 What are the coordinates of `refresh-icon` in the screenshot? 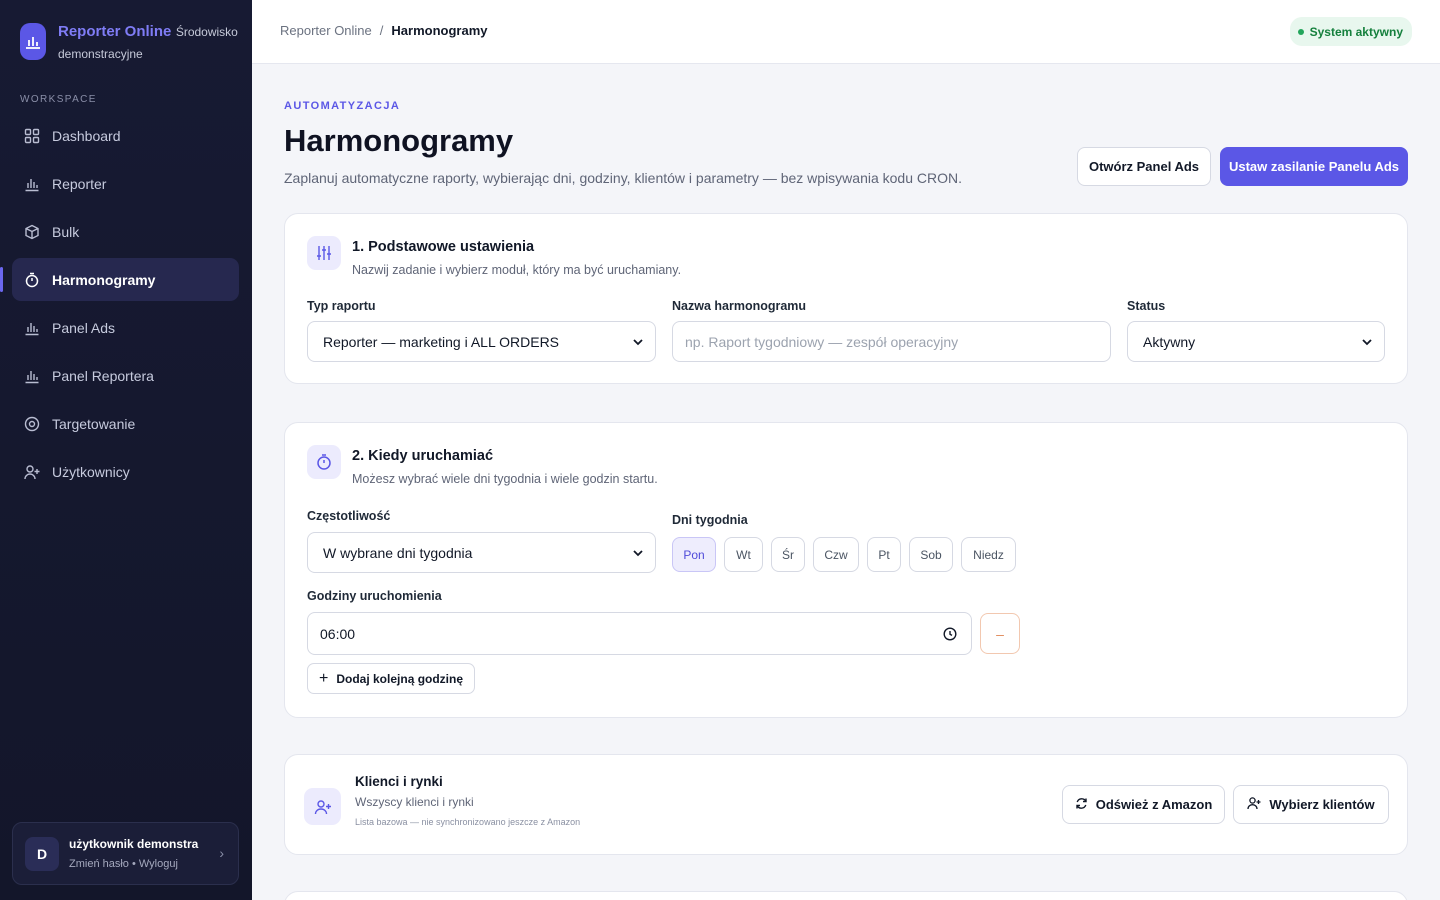 It's located at (1081, 805).